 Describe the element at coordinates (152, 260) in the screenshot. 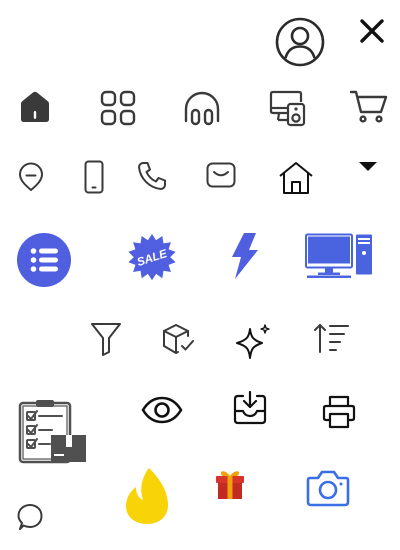

I see `sale-badge-icon: SALE` at that location.